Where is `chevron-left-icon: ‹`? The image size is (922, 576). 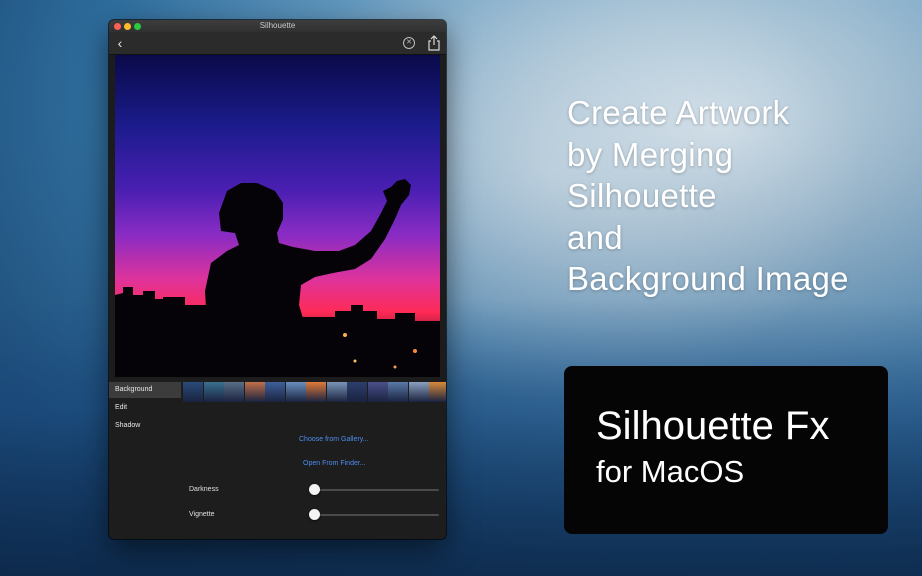
chevron-left-icon: ‹ is located at coordinates (120, 43).